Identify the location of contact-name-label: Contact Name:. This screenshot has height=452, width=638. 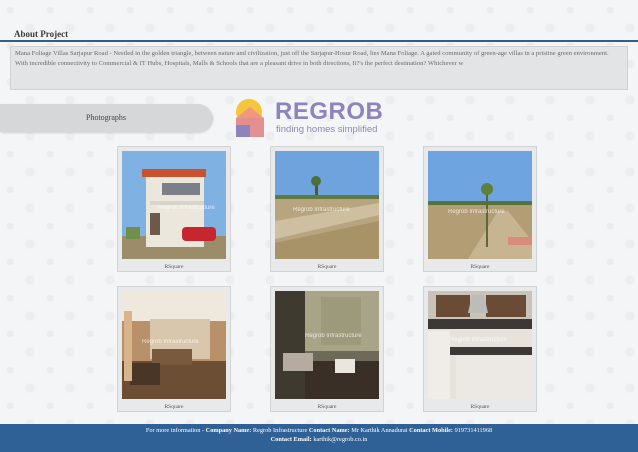
(329, 430).